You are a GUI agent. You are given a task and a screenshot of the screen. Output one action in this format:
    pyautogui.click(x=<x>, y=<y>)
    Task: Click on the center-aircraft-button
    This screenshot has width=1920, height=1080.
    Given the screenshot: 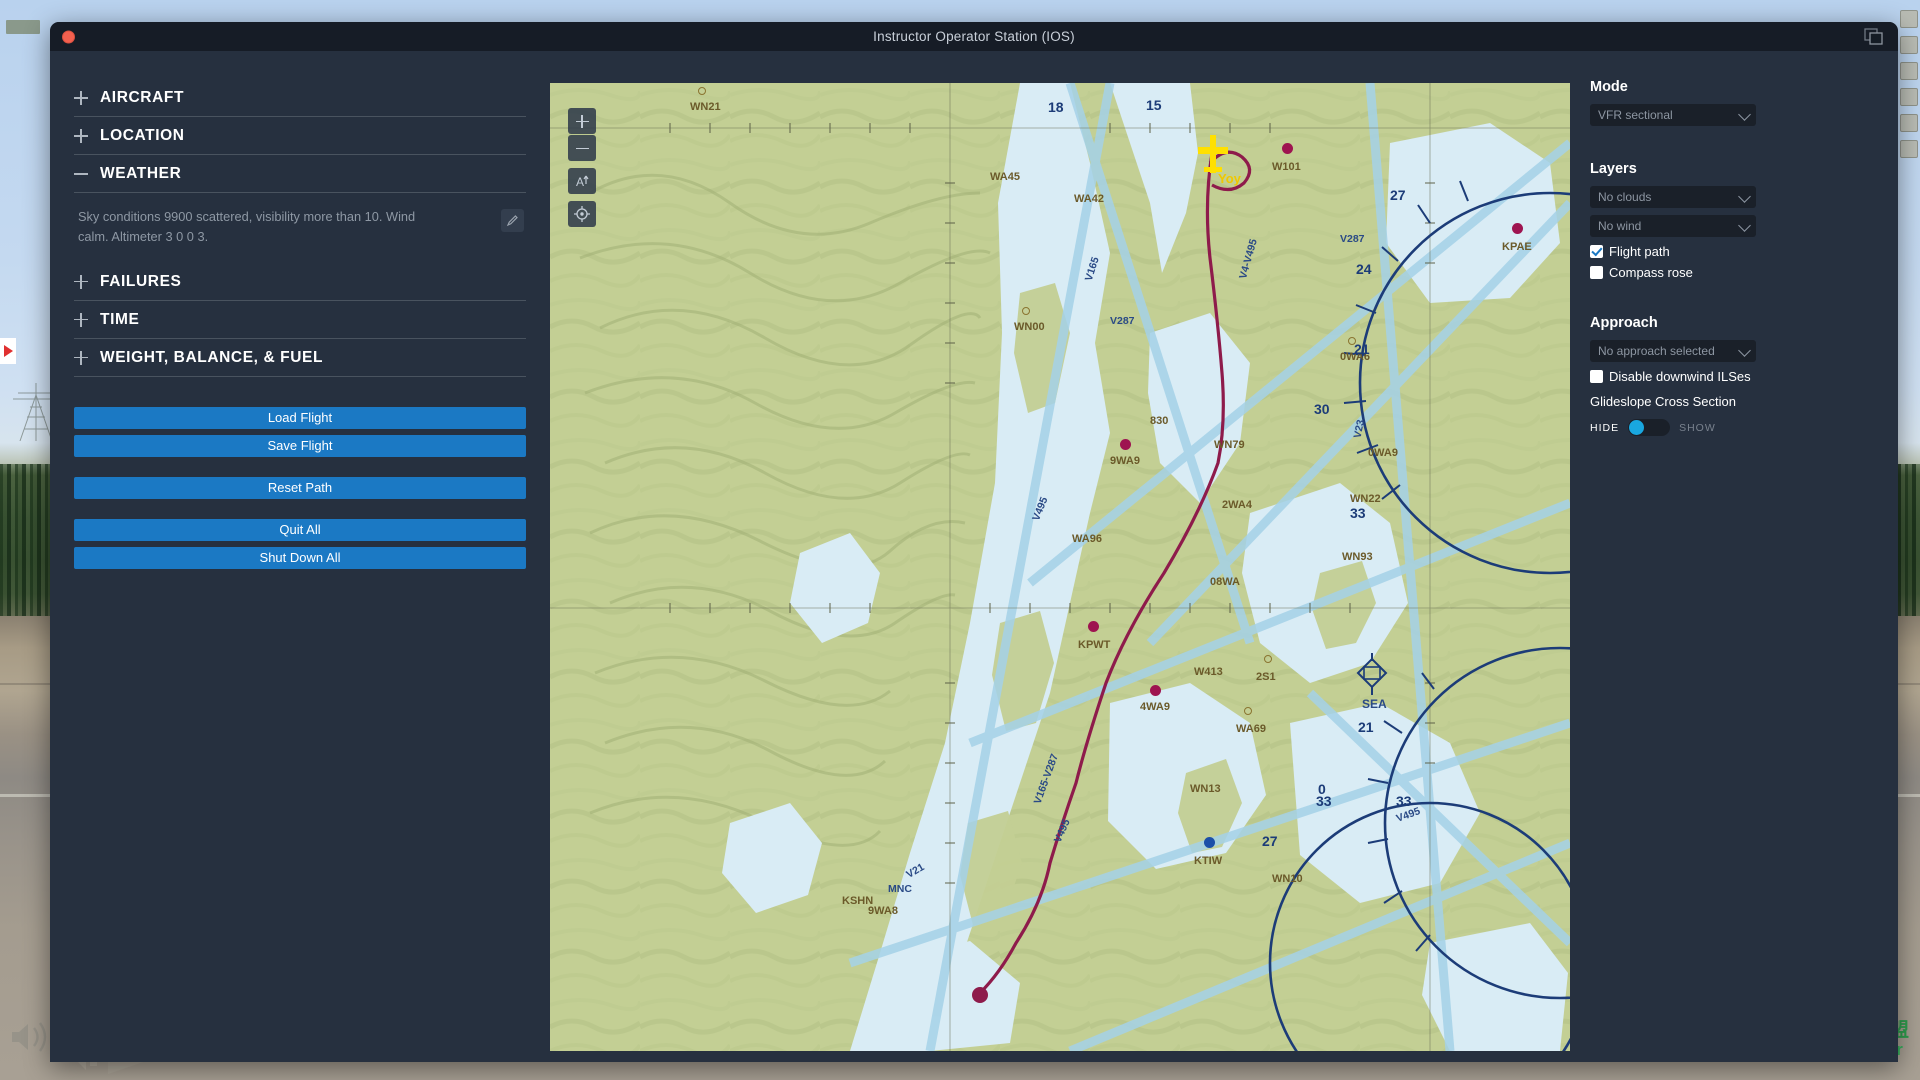 What is the action you would take?
    pyautogui.click(x=582, y=214)
    